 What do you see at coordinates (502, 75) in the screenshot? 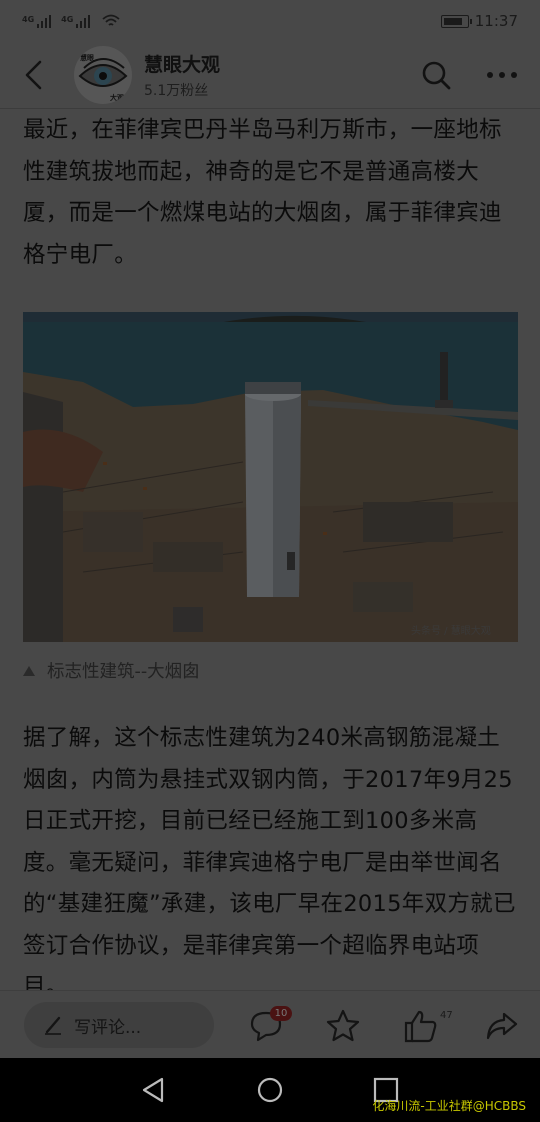
I see `more-icon` at bounding box center [502, 75].